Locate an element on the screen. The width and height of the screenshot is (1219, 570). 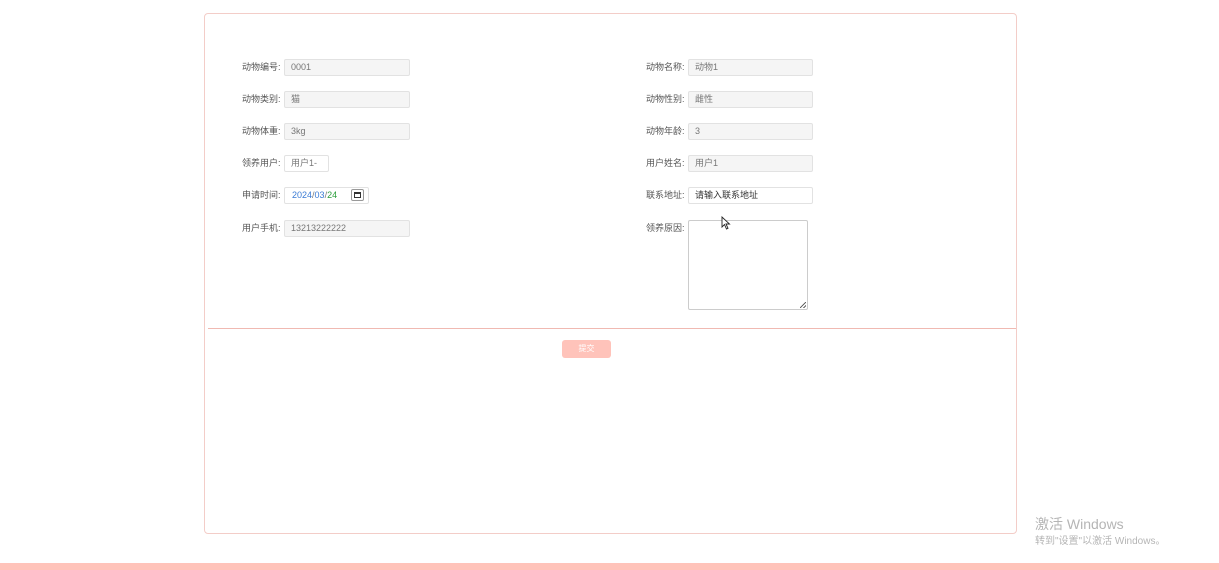
apply-time-day: 24 is located at coordinates (332, 195).